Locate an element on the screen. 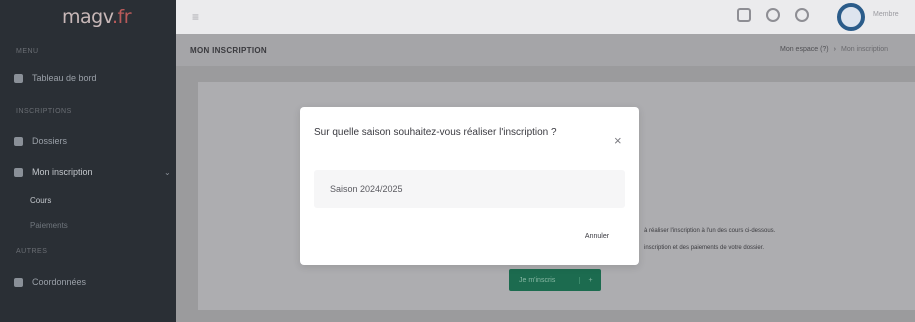 The height and width of the screenshot is (322, 915). close-icon: × is located at coordinates (618, 140).